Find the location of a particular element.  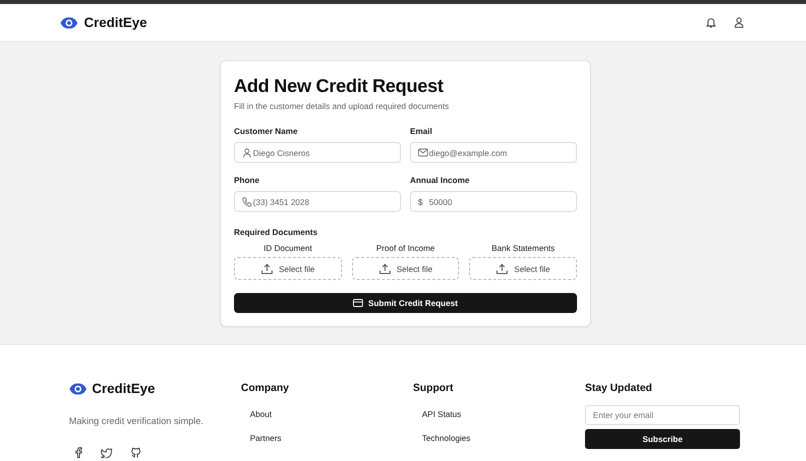

footer-link: About is located at coordinates (261, 414).